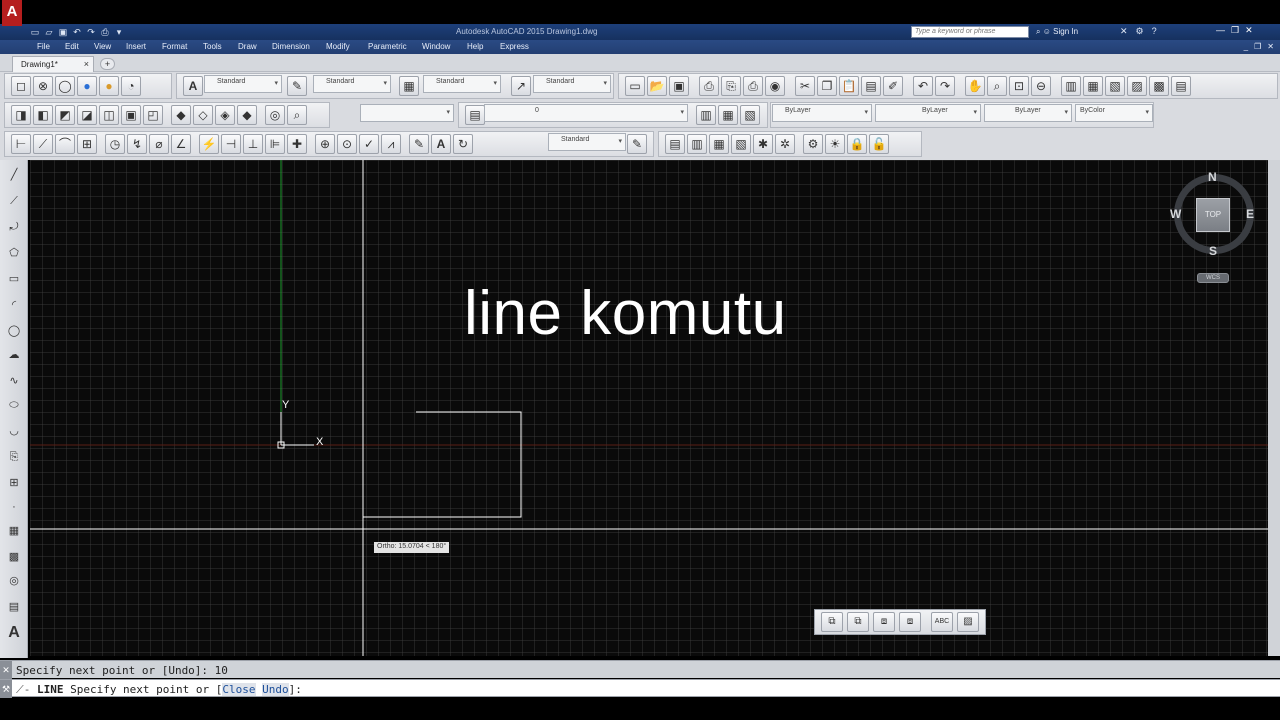  I want to click on plot-preview-icon: ⎘, so click(731, 86).